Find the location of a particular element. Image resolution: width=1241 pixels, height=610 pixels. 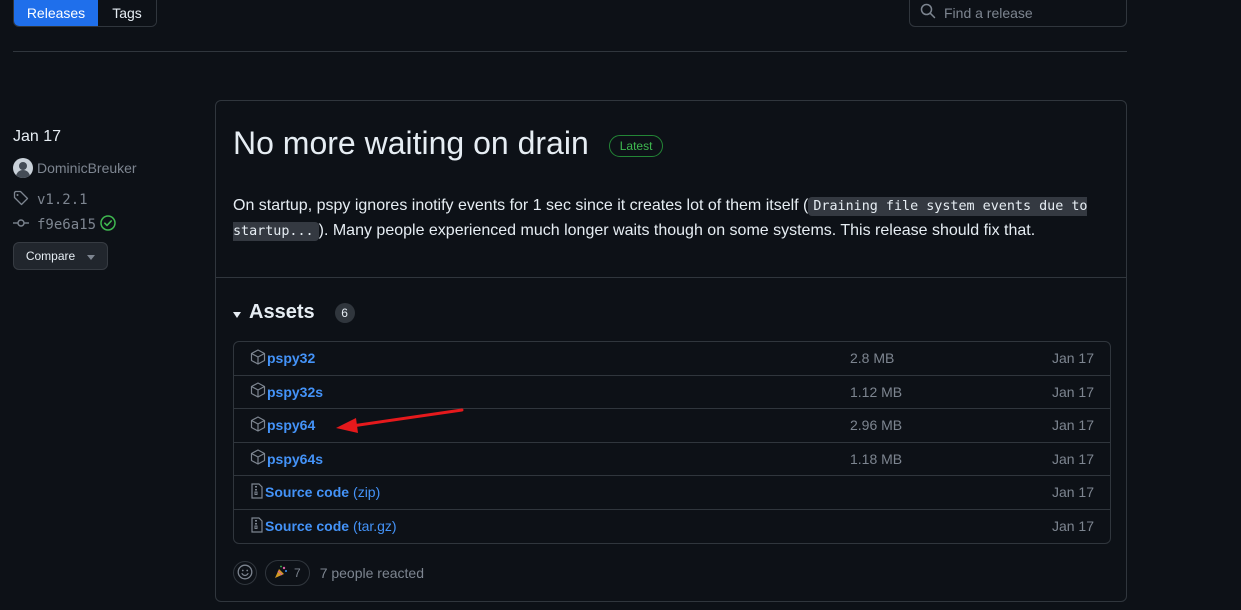

assets-title: Assets is located at coordinates (282, 312).